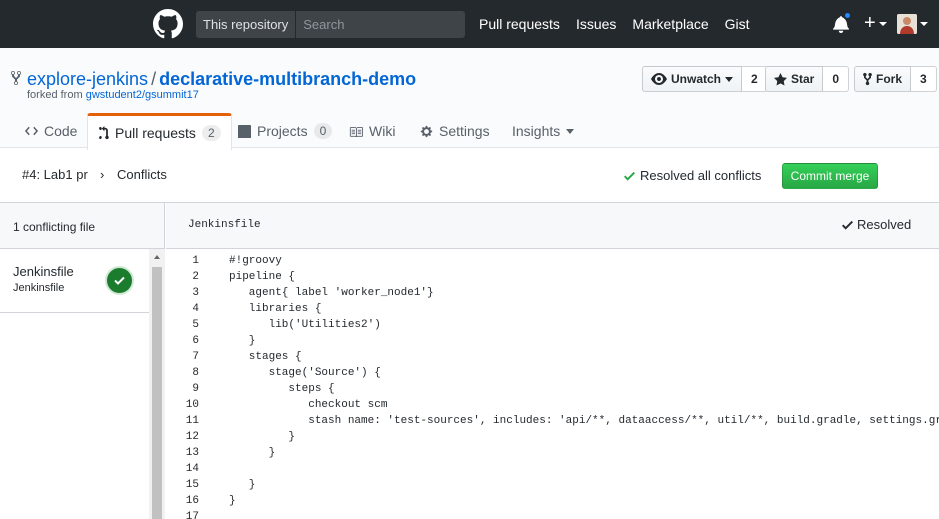  What do you see at coordinates (275, 309) in the screenshot?
I see `line-text: libraries {` at bounding box center [275, 309].